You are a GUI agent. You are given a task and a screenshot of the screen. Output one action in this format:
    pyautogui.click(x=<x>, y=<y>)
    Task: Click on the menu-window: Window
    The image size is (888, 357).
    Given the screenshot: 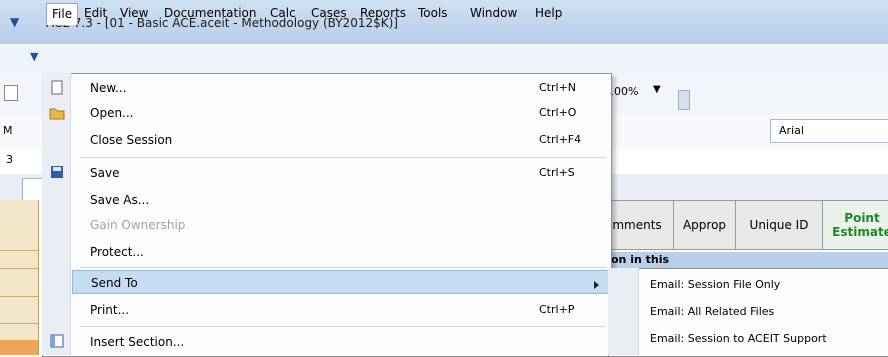 What is the action you would take?
    pyautogui.click(x=493, y=13)
    